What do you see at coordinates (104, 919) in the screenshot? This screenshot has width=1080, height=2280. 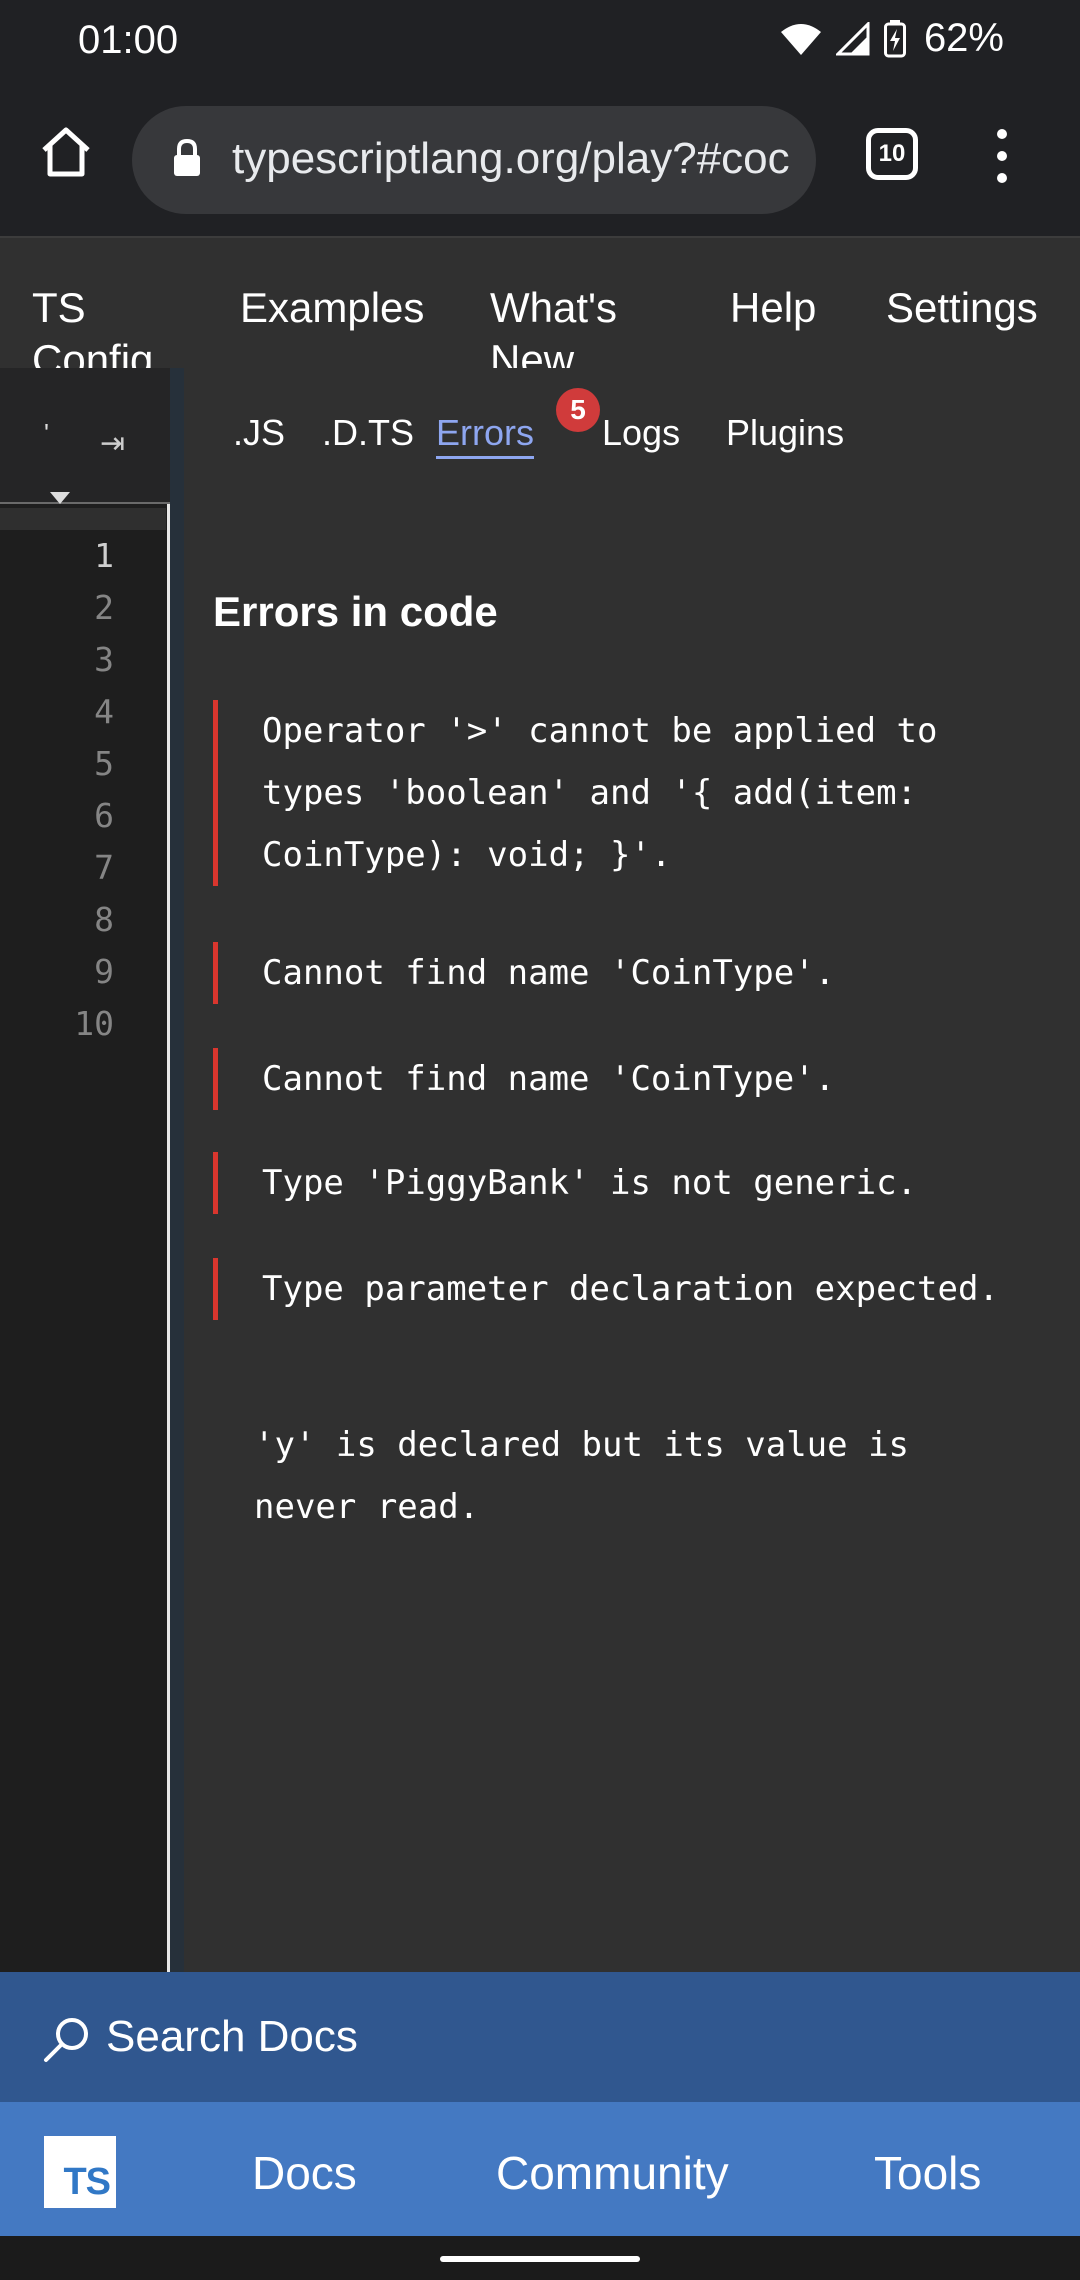 I see `line-number: 8` at bounding box center [104, 919].